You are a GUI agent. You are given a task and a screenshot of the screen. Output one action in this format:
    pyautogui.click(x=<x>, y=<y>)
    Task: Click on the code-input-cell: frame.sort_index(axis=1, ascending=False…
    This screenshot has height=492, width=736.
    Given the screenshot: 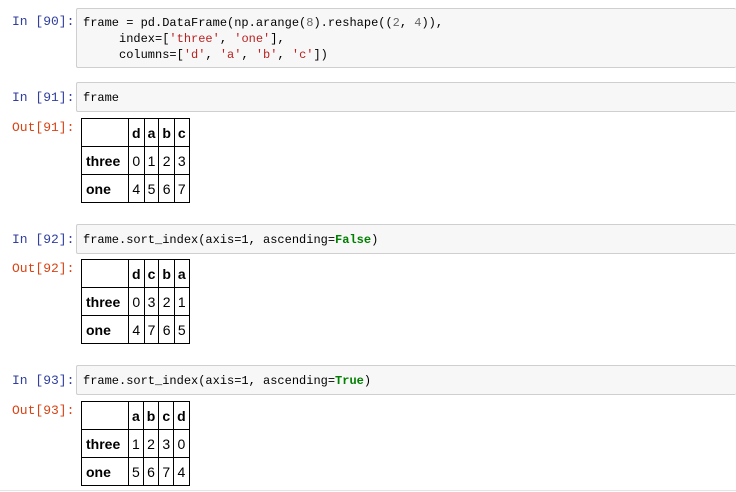 What is the action you would take?
    pyautogui.click(x=406, y=239)
    